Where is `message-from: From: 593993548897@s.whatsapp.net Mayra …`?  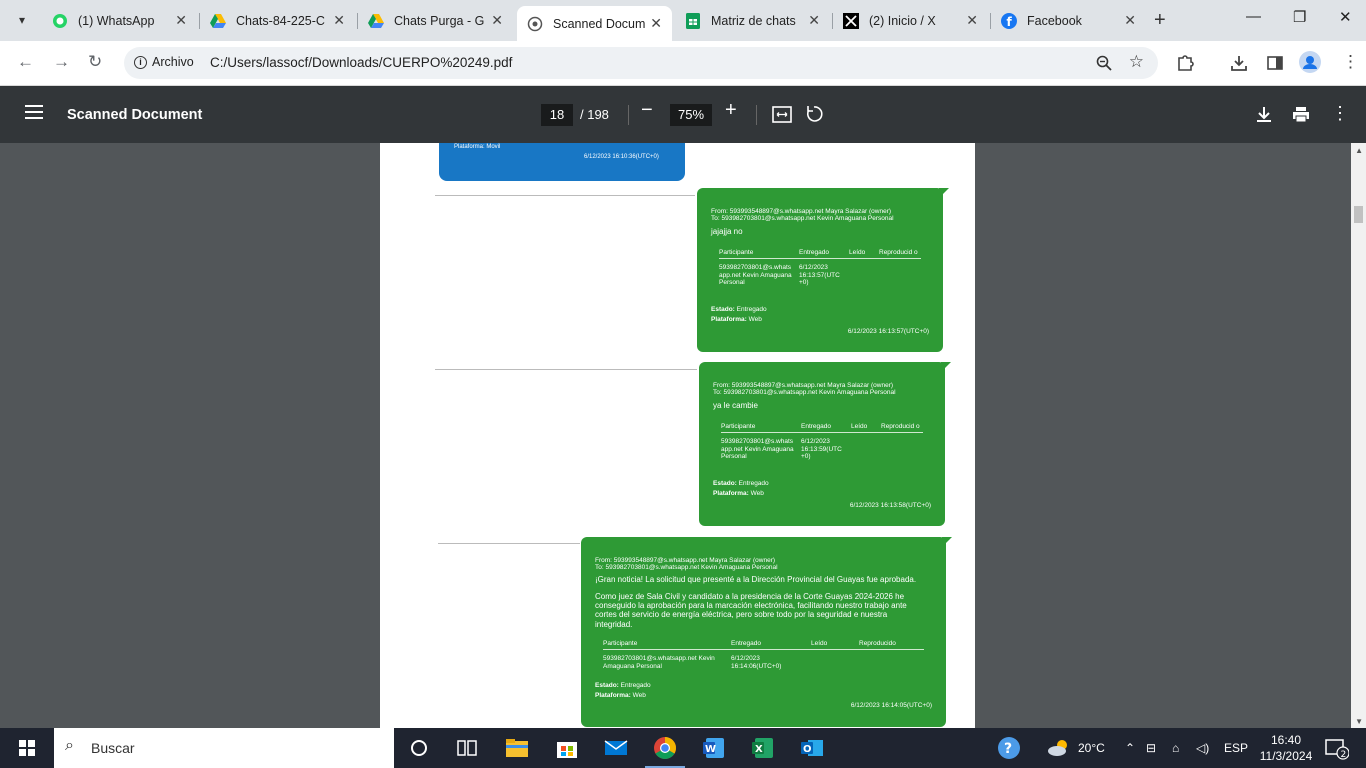 message-from: From: 593993548897@s.whatsapp.net Mayra … is located at coordinates (685, 560).